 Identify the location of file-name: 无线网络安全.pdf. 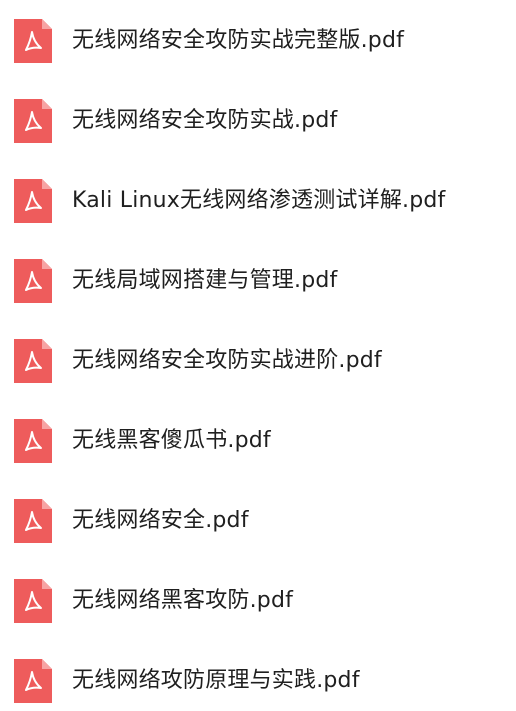
(160, 520).